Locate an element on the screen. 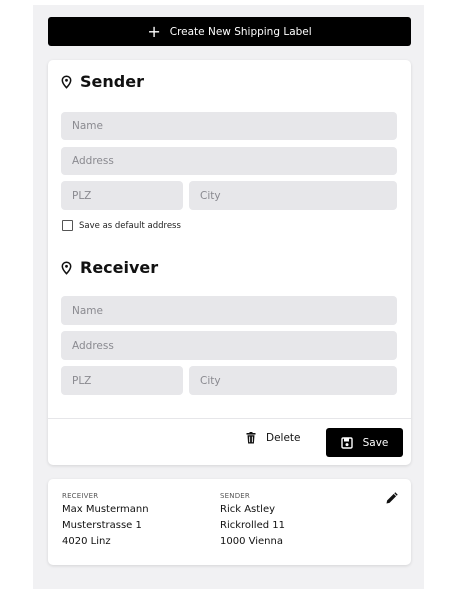  divider is located at coordinates (229, 418).